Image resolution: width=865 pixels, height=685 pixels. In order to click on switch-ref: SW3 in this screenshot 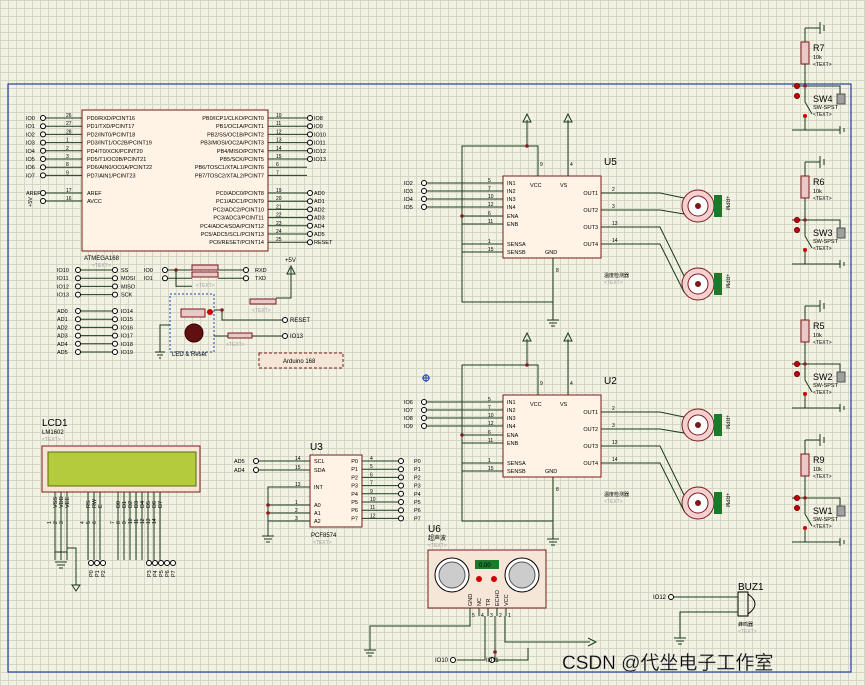, I will do `click(823, 233)`.